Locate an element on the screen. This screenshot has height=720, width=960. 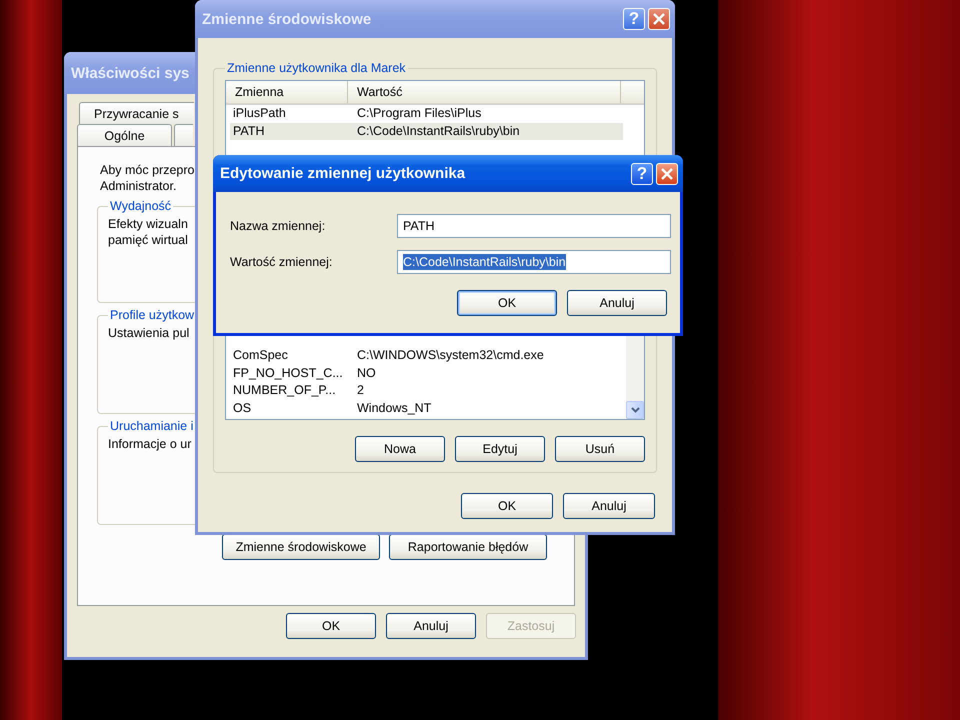
table-cell-text: C:\Program Files\iPlus is located at coordinates (419, 113).